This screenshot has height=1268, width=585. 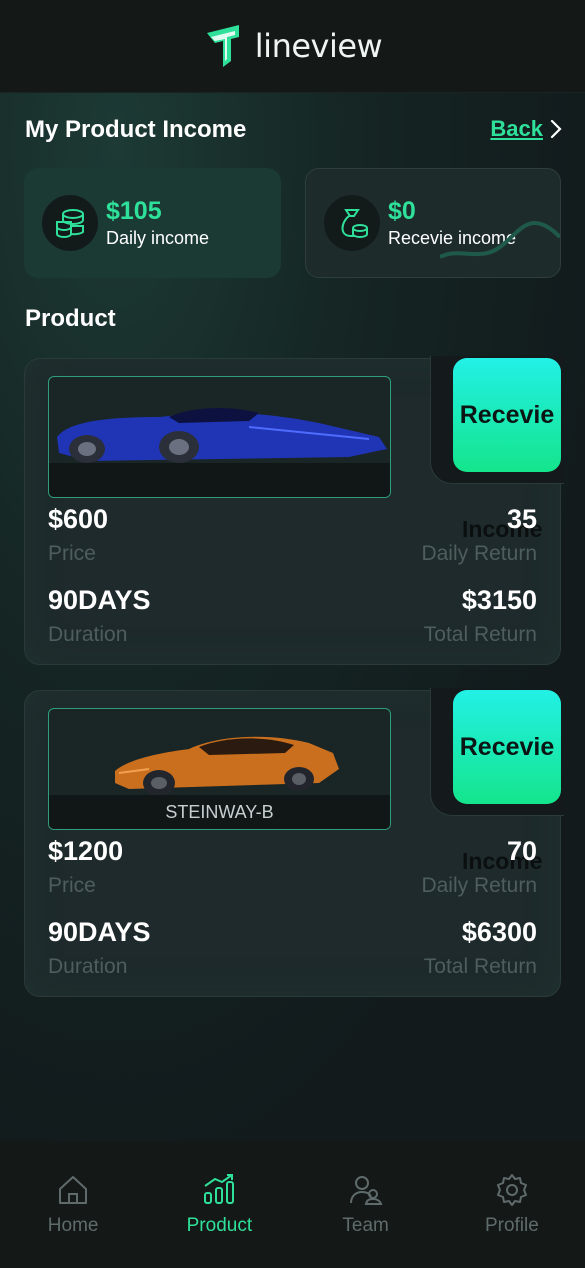 What do you see at coordinates (433, 223) in the screenshot?
I see `receive-income-card: $0 Recevie income` at bounding box center [433, 223].